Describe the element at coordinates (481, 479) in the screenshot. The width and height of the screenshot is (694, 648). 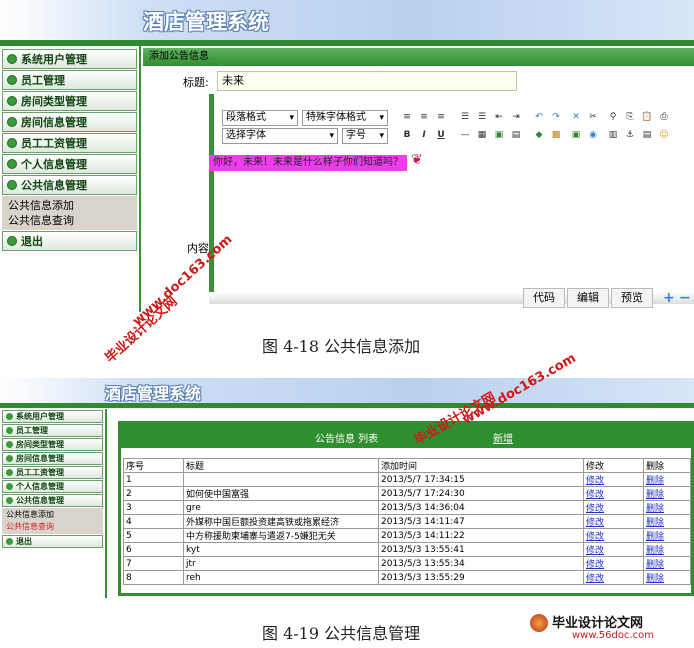
I see `cell-time: 2013/5/7 17:34:15` at that location.